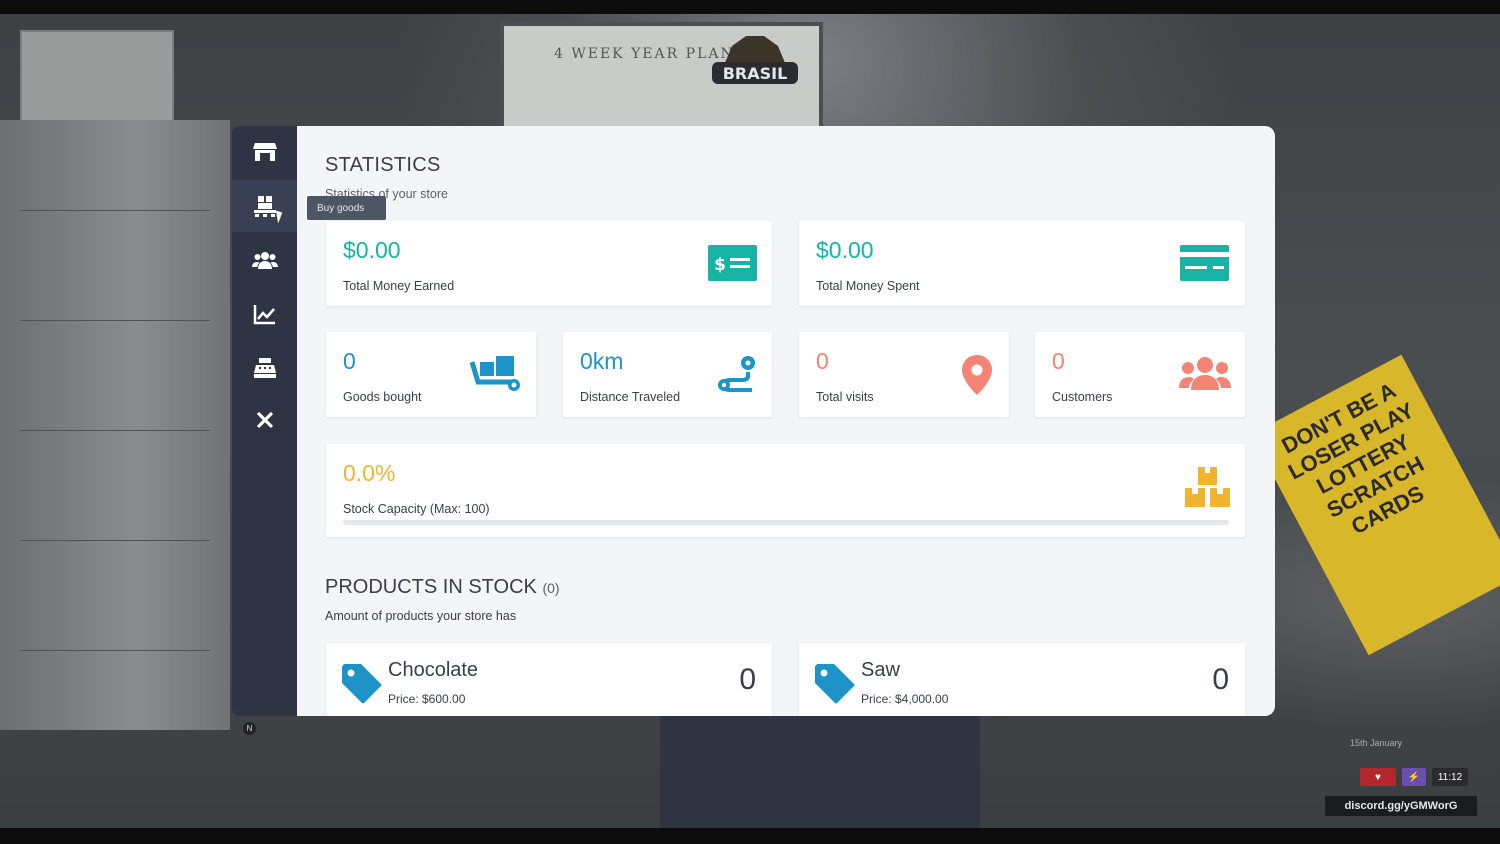 This screenshot has height=844, width=1500. I want to click on heart-icon: ♥, so click(1378, 777).